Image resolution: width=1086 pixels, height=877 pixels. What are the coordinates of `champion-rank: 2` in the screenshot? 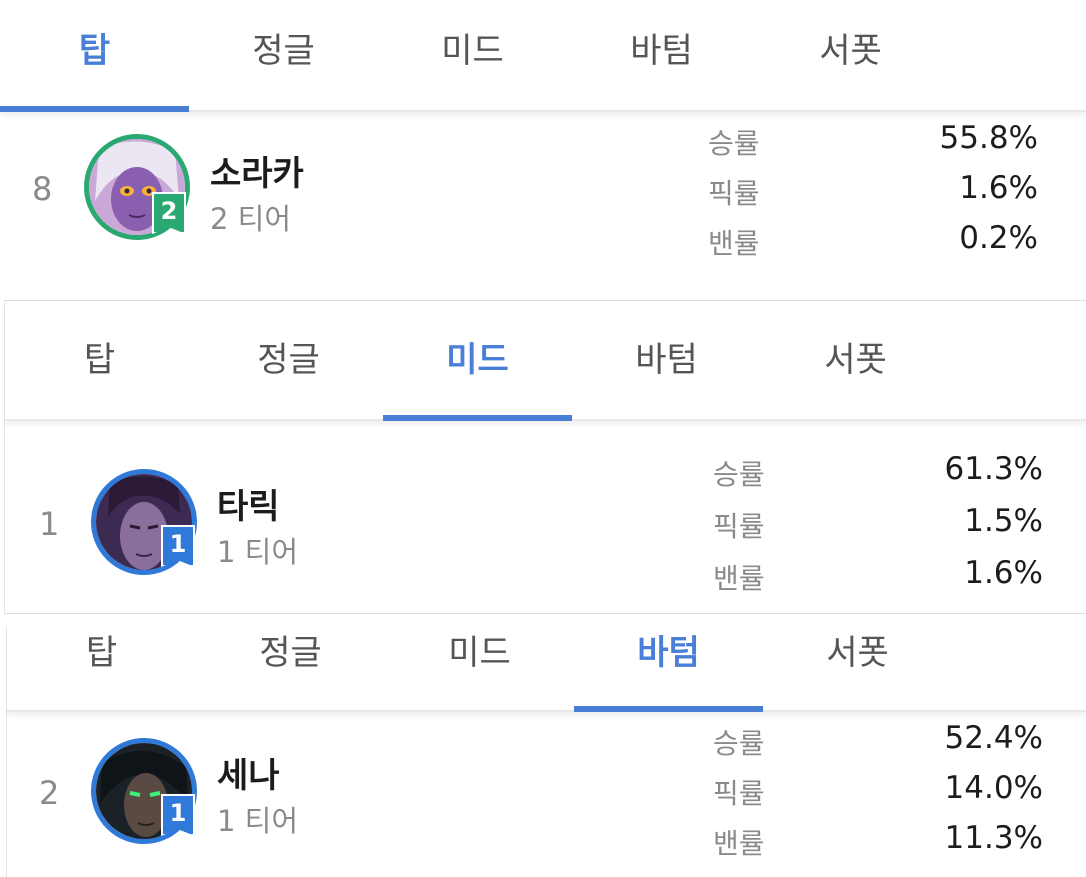 It's located at (49, 793).